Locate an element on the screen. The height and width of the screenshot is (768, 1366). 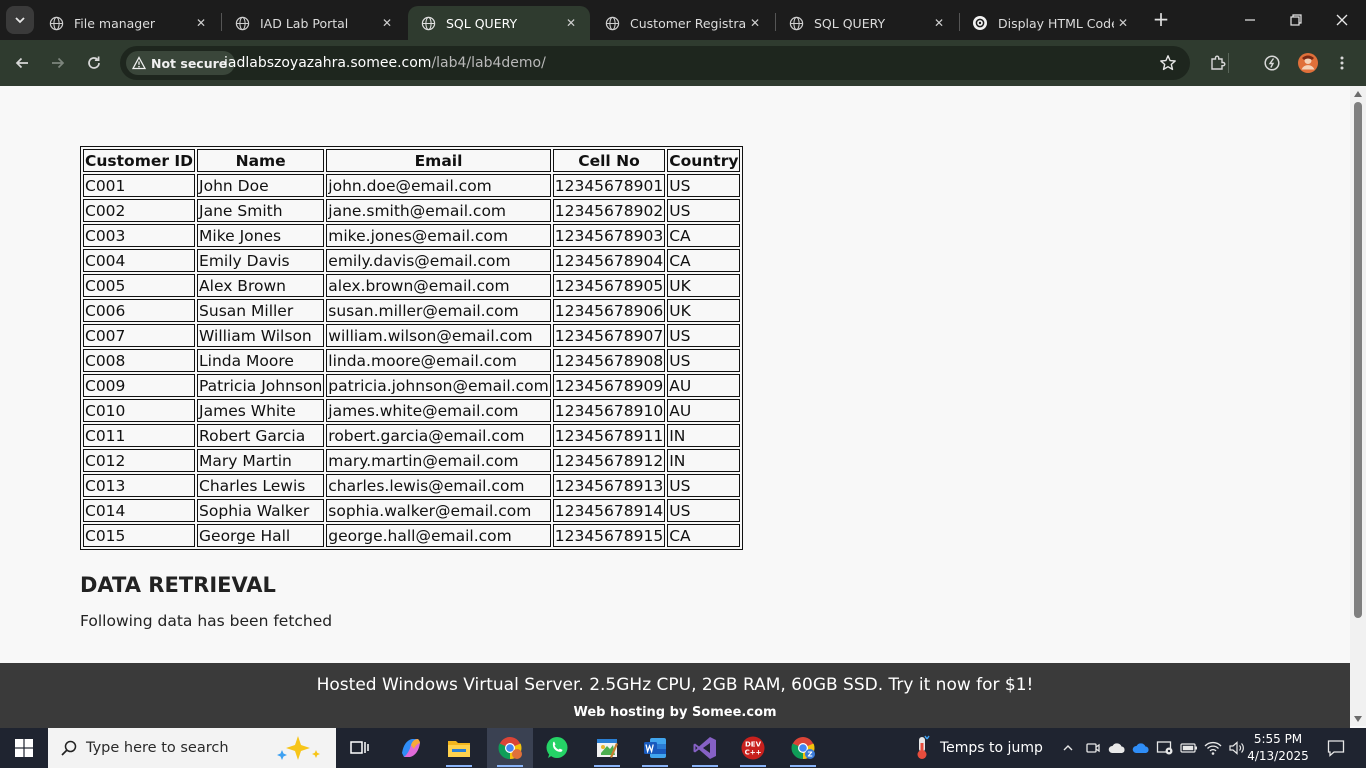
taskbar-app-whatsapp is located at coordinates (557, 748).